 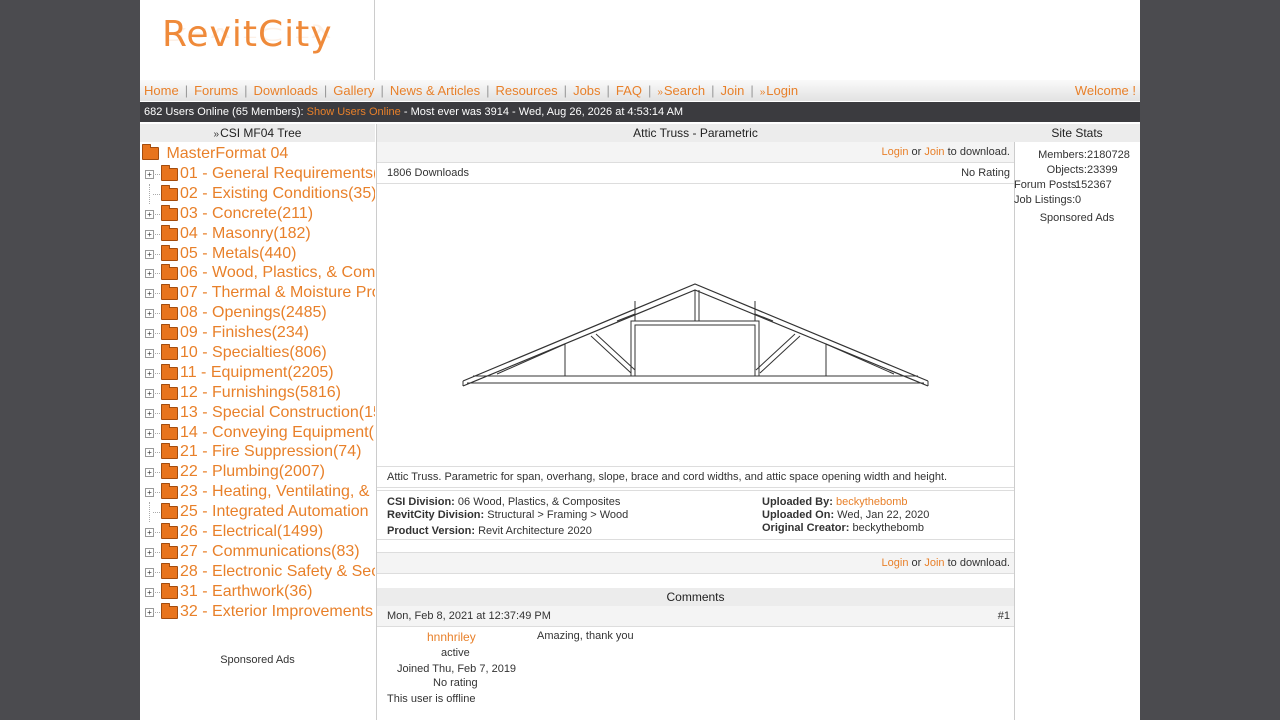 What do you see at coordinates (883, 515) in the screenshot?
I see `uploaded-on-value: Wed, Jan 22, 2020` at bounding box center [883, 515].